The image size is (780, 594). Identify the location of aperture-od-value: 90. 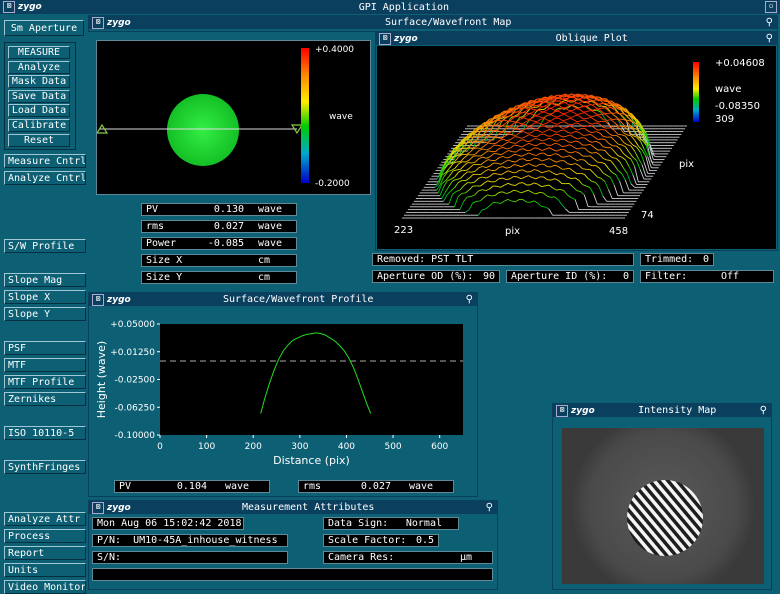
(488, 276).